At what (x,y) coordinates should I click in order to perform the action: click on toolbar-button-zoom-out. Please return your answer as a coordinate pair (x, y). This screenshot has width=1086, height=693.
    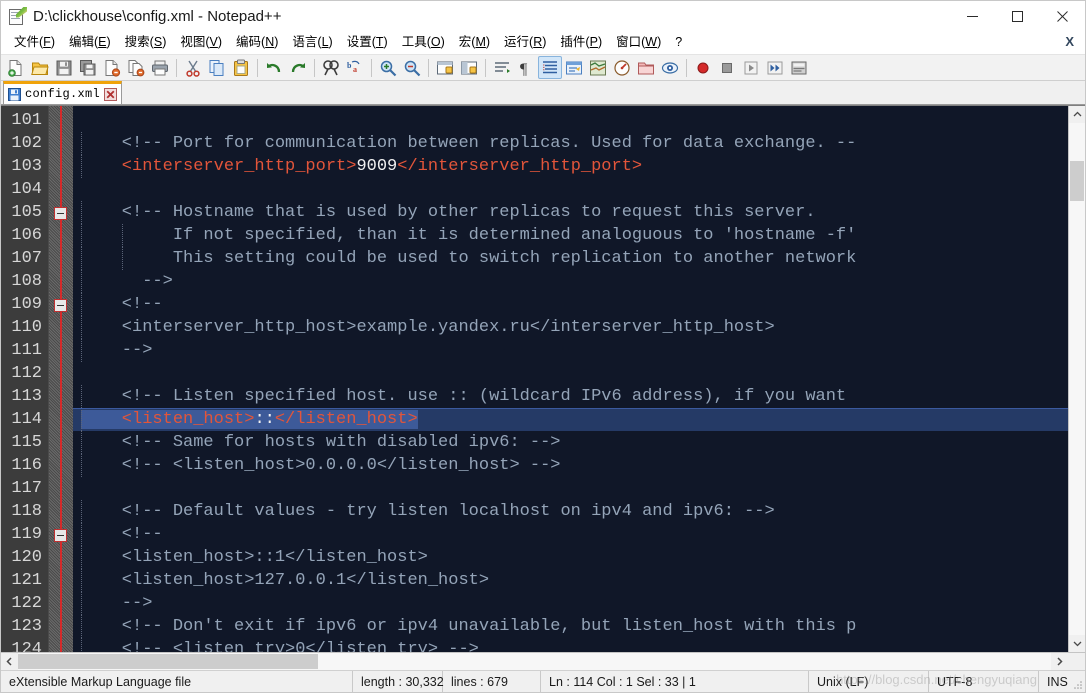
    Looking at the image, I should click on (412, 67).